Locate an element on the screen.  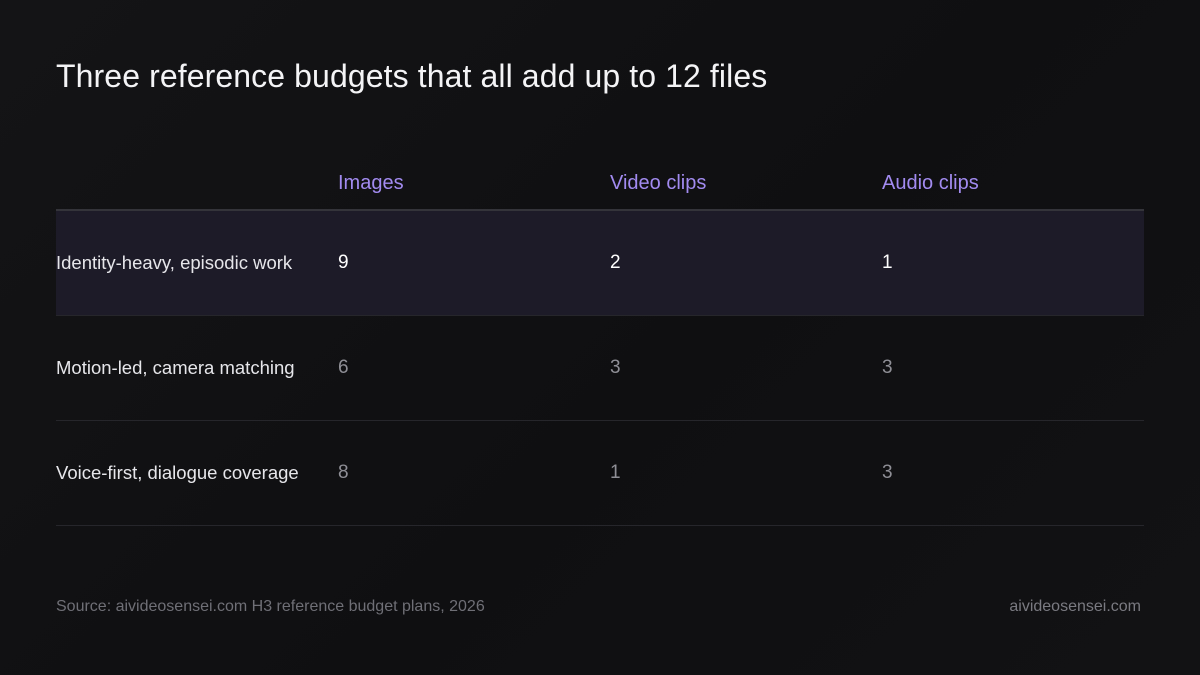
site-credit: aivideosensei.com is located at coordinates (1075, 606).